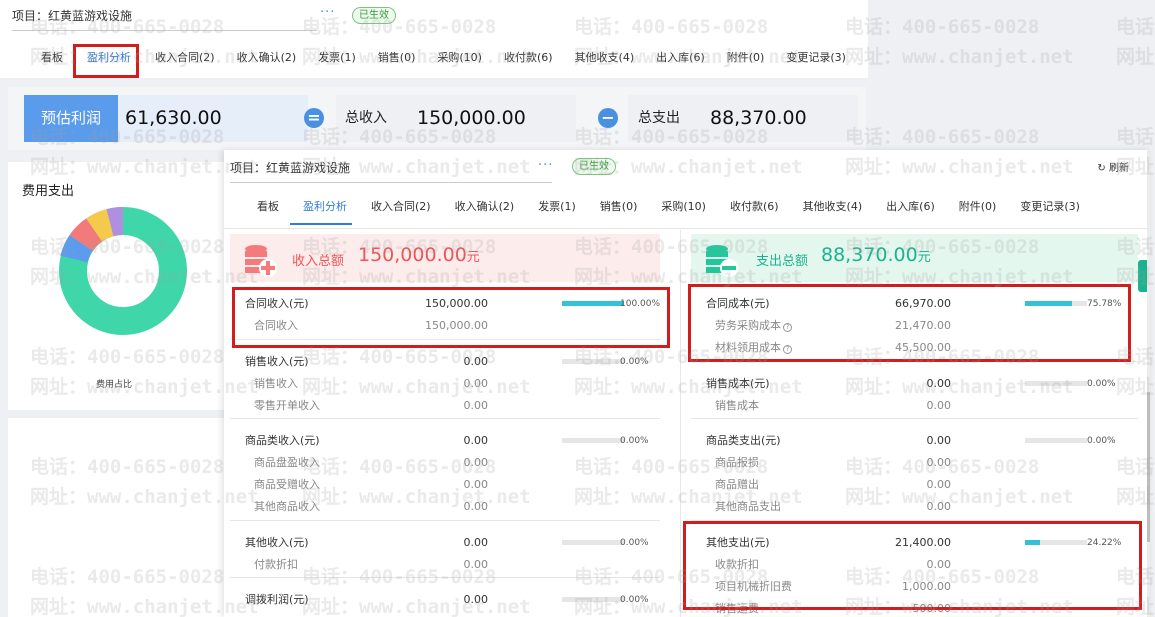 This screenshot has height=617, width=1155. I want to click on cost-title: 费用支出, so click(48, 191).